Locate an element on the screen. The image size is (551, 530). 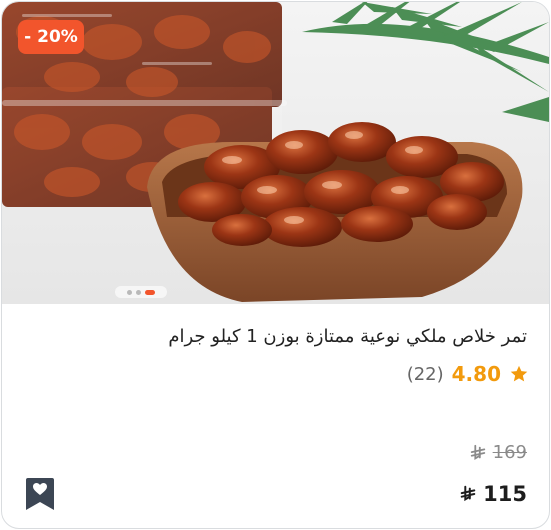
product-rating: (22) 4.80 is located at coordinates (468, 374).